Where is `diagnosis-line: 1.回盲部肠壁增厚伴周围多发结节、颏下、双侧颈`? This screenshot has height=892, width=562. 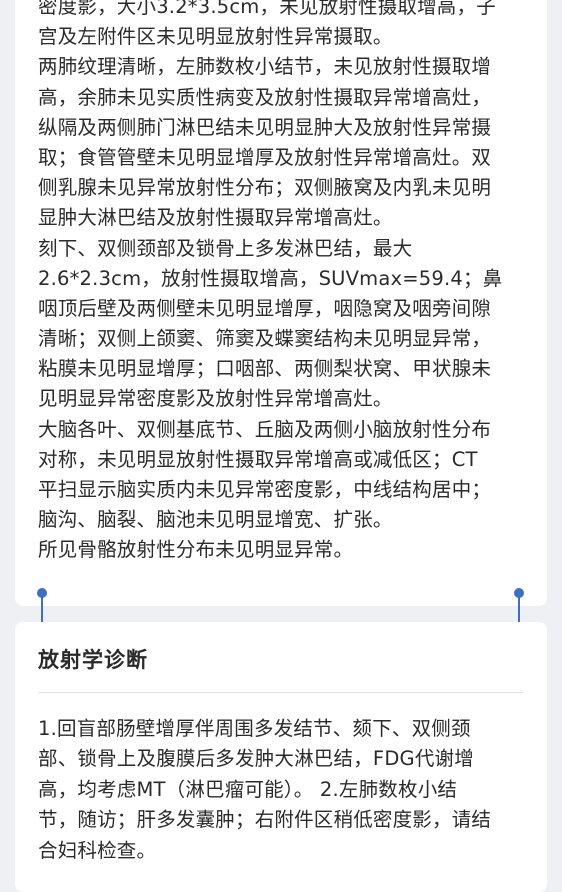 diagnosis-line: 1.回盲部肠壁增厚伴周围多发结节、颏下、双侧颈 is located at coordinates (254, 728).